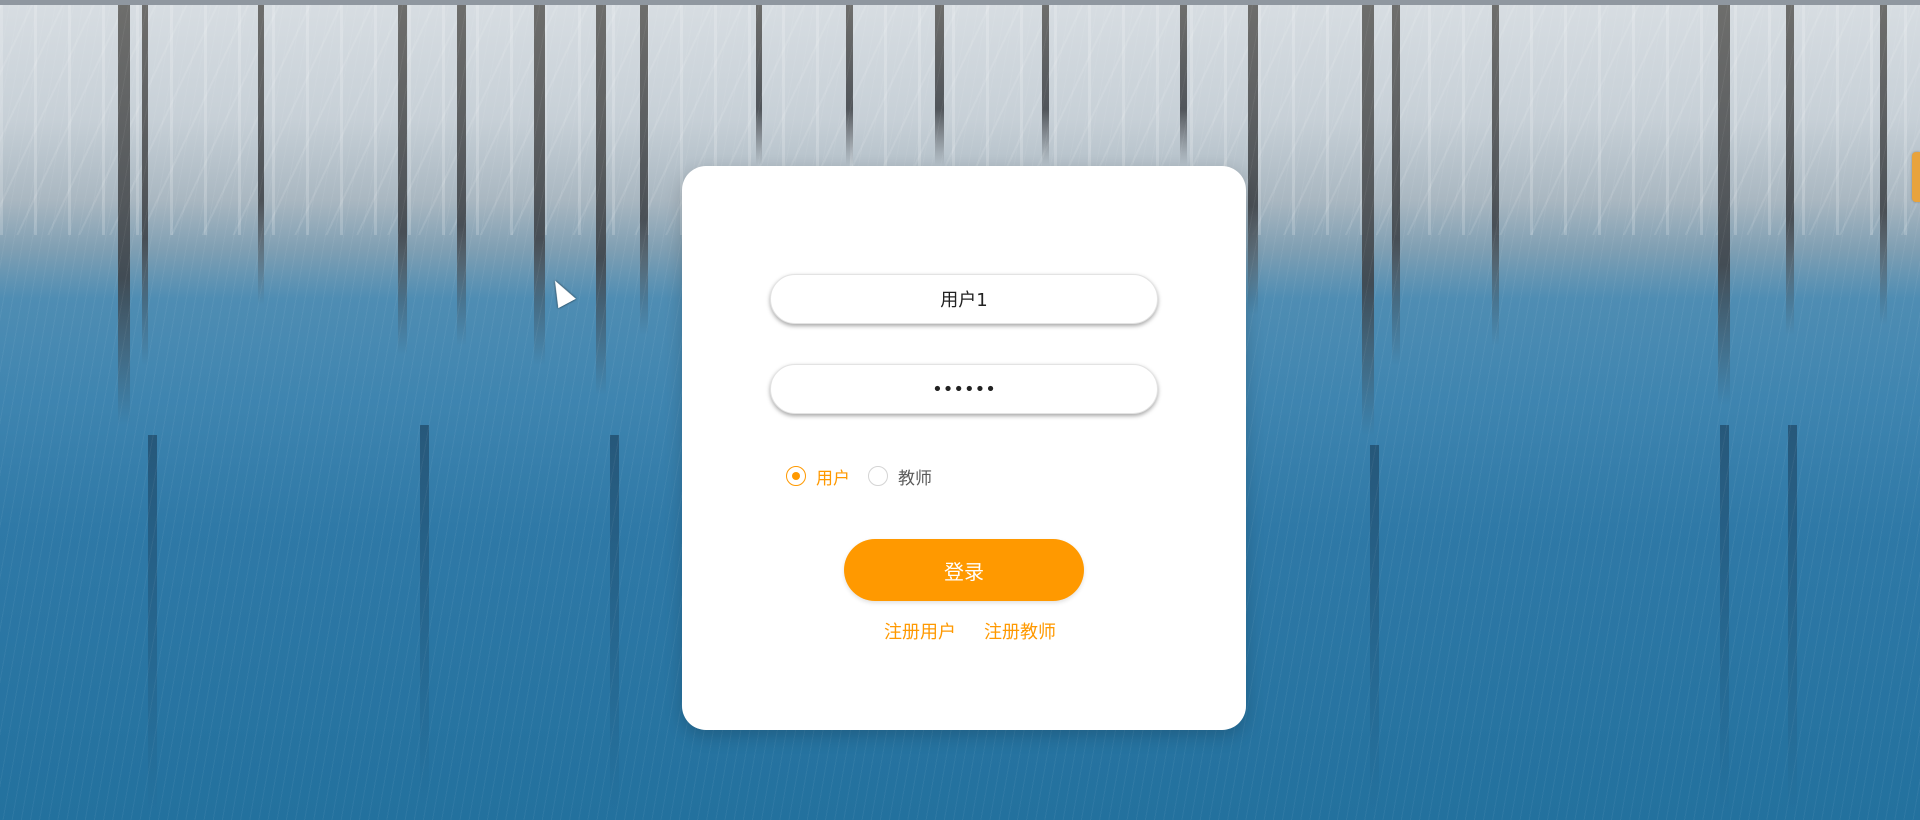 The image size is (1920, 820). I want to click on password-field, so click(964, 389).